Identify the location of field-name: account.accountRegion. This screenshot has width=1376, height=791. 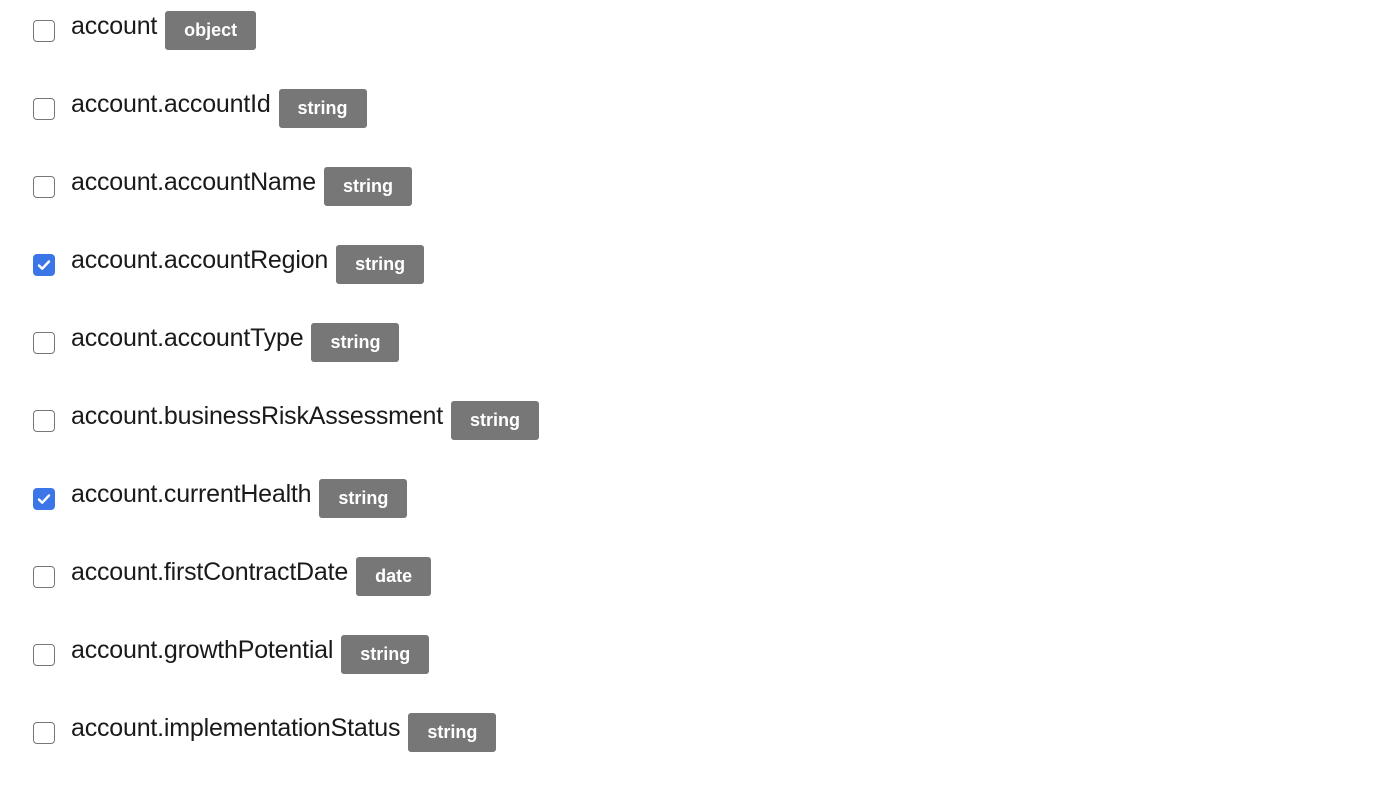
(200, 260).